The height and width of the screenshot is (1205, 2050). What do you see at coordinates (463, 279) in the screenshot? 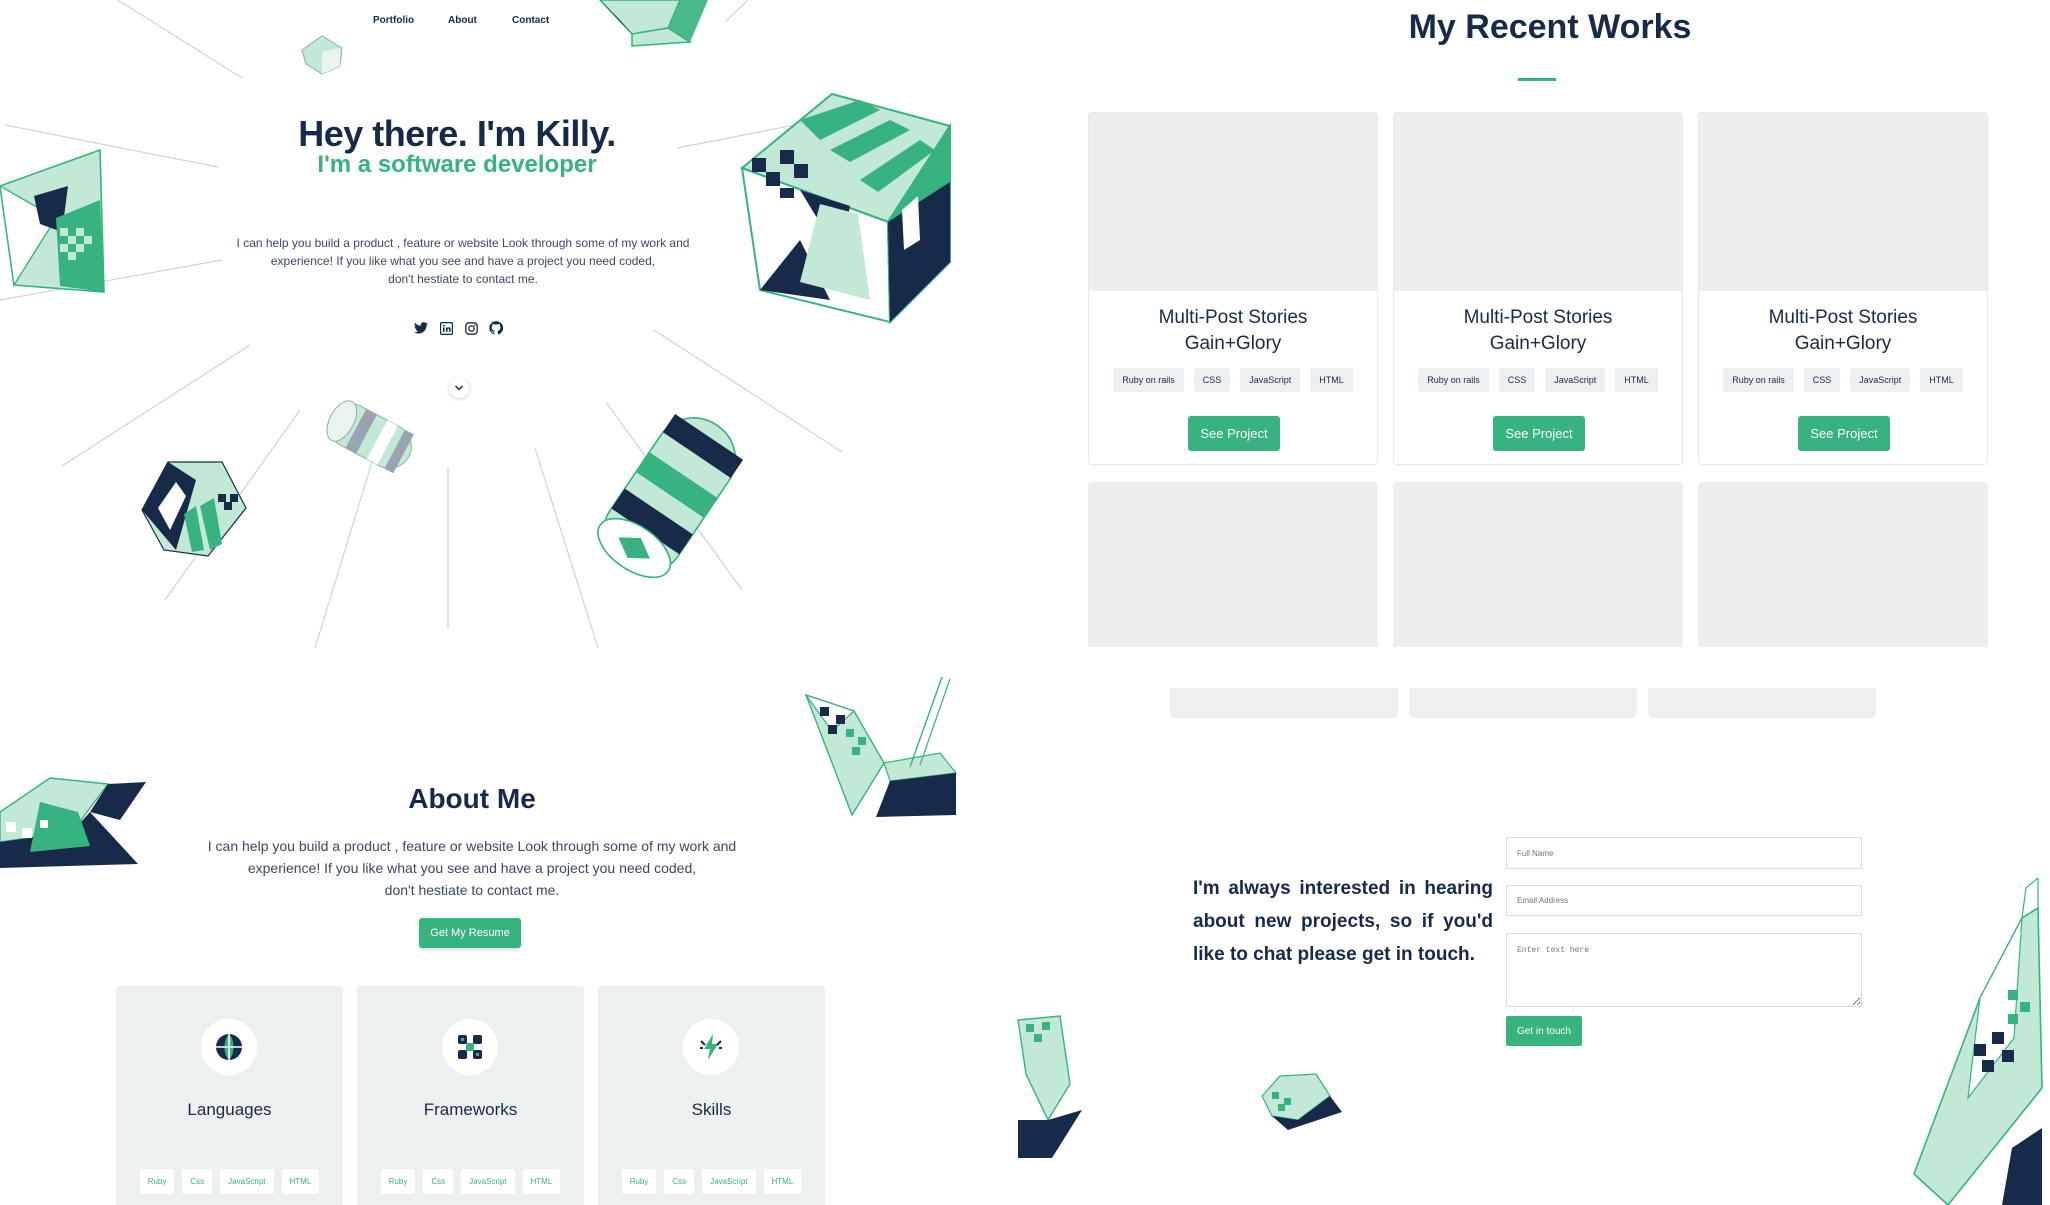
I see `hero-intro-line: don't hestiate to contact me.` at bounding box center [463, 279].